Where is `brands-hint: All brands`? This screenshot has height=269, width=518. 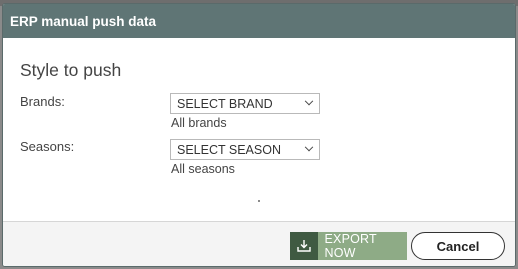 brands-hint: All brands is located at coordinates (199, 123).